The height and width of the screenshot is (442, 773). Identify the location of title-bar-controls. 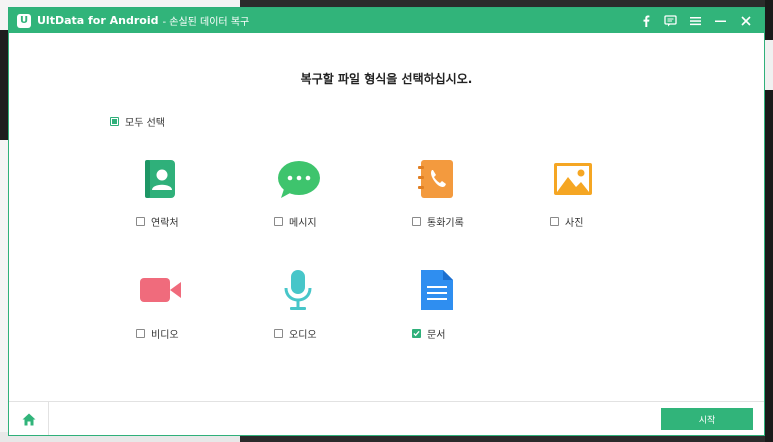
(695, 20).